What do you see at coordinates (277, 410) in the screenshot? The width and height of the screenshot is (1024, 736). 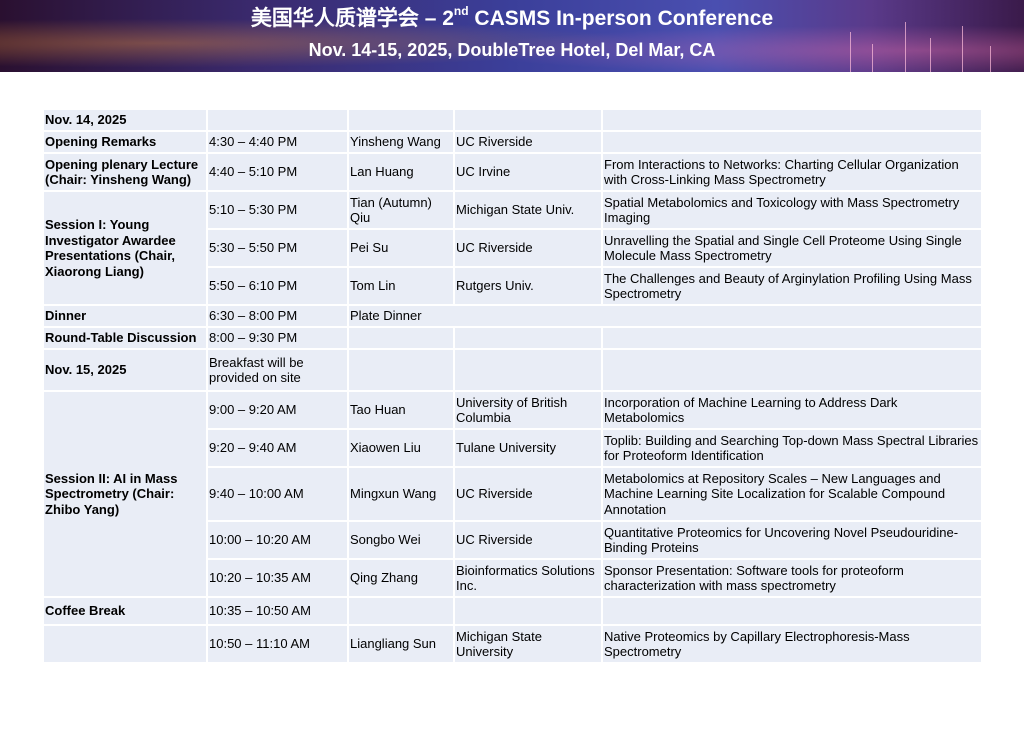 I see `time-cell: 9:00 – 9:20 AM` at bounding box center [277, 410].